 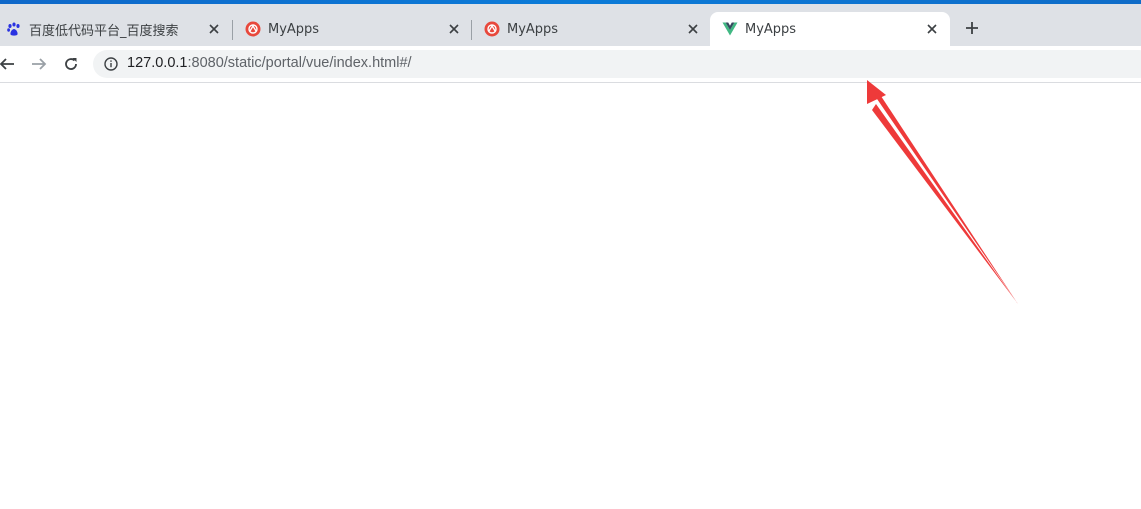 What do you see at coordinates (299, 63) in the screenshot?
I see `url-path: :8080/static/portal/vue/index.html#/` at bounding box center [299, 63].